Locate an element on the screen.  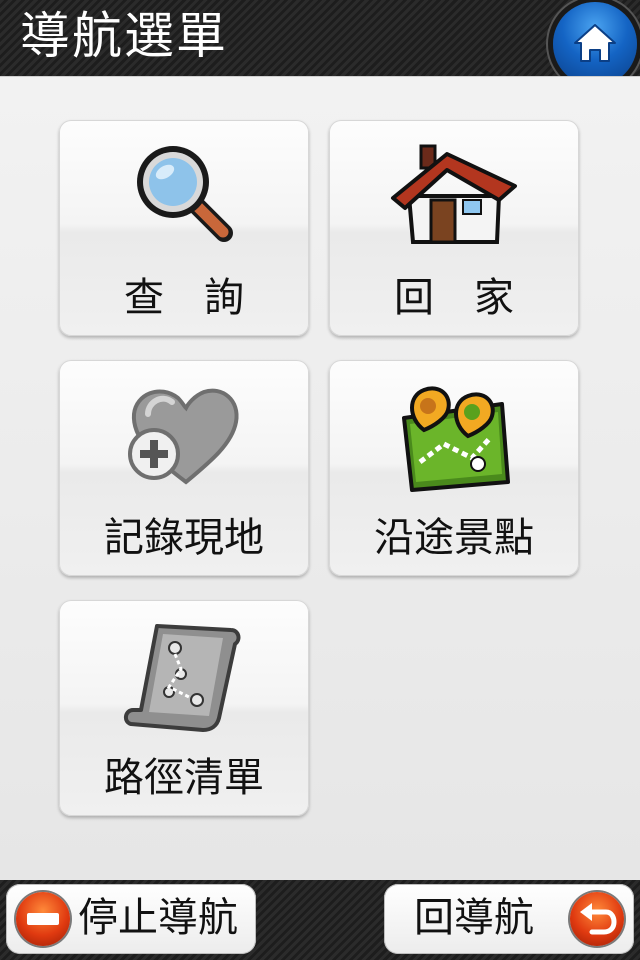
home-icon is located at coordinates (595, 43).